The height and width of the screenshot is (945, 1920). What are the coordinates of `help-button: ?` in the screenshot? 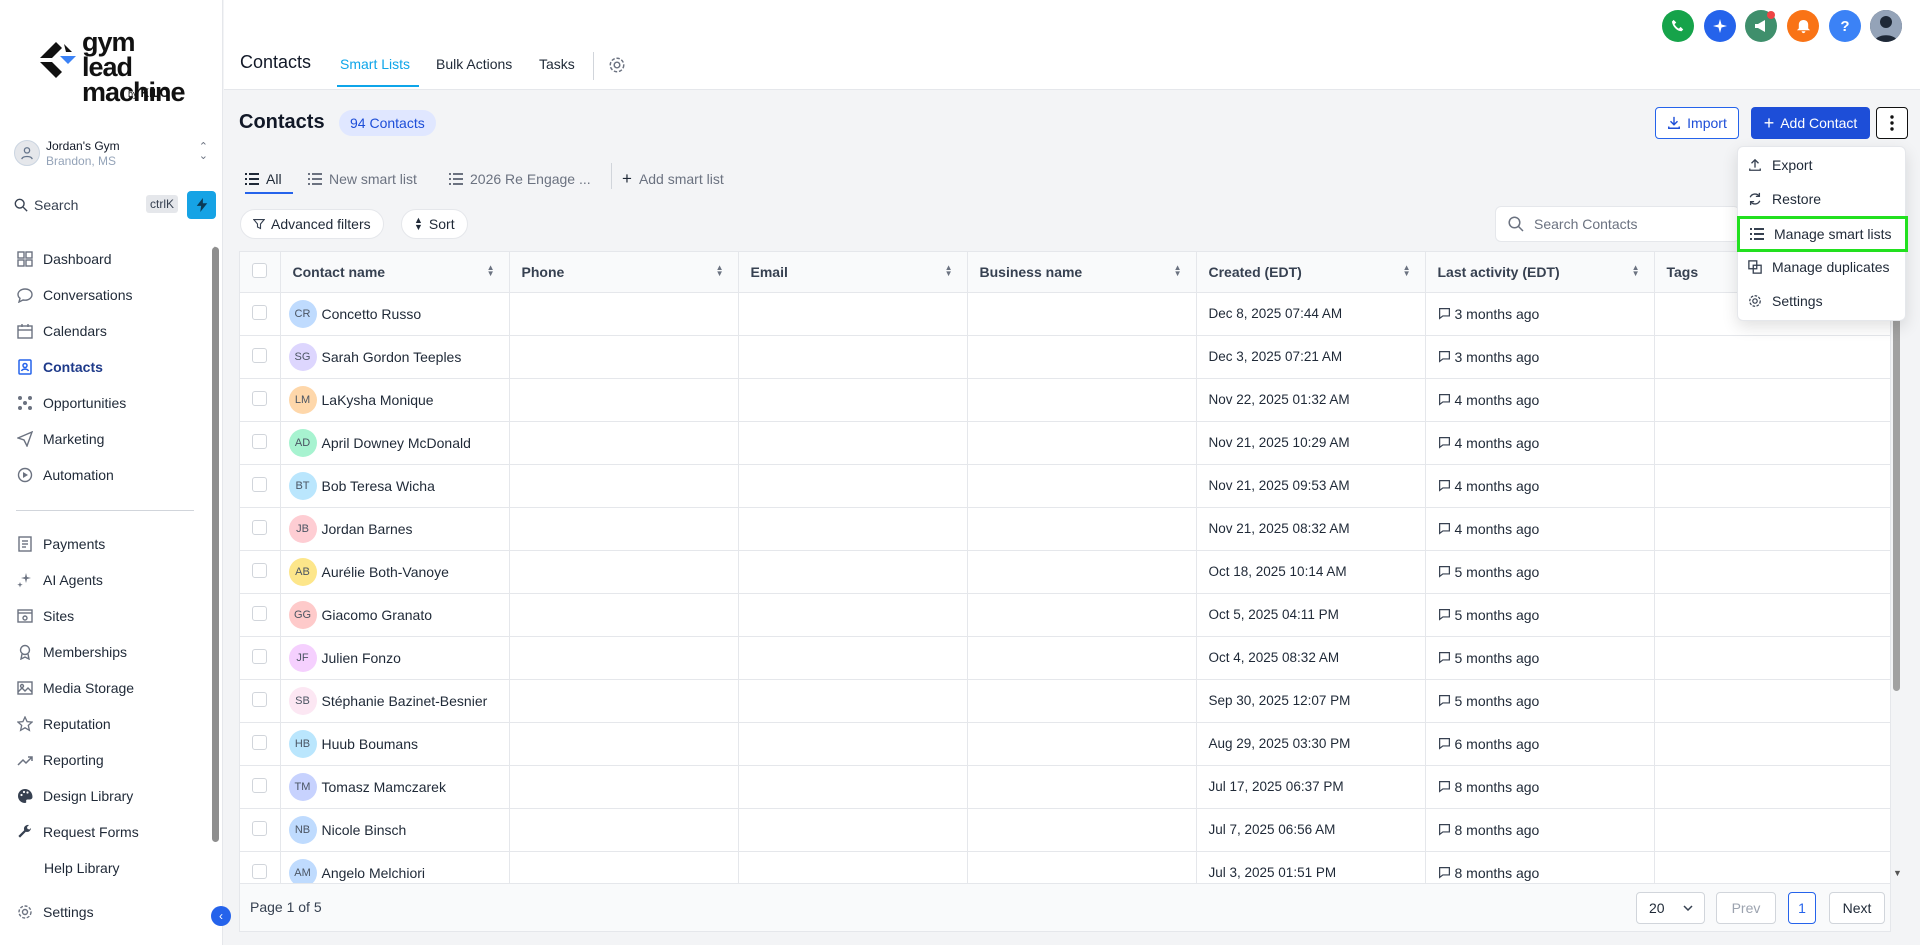 It's located at (1845, 26).